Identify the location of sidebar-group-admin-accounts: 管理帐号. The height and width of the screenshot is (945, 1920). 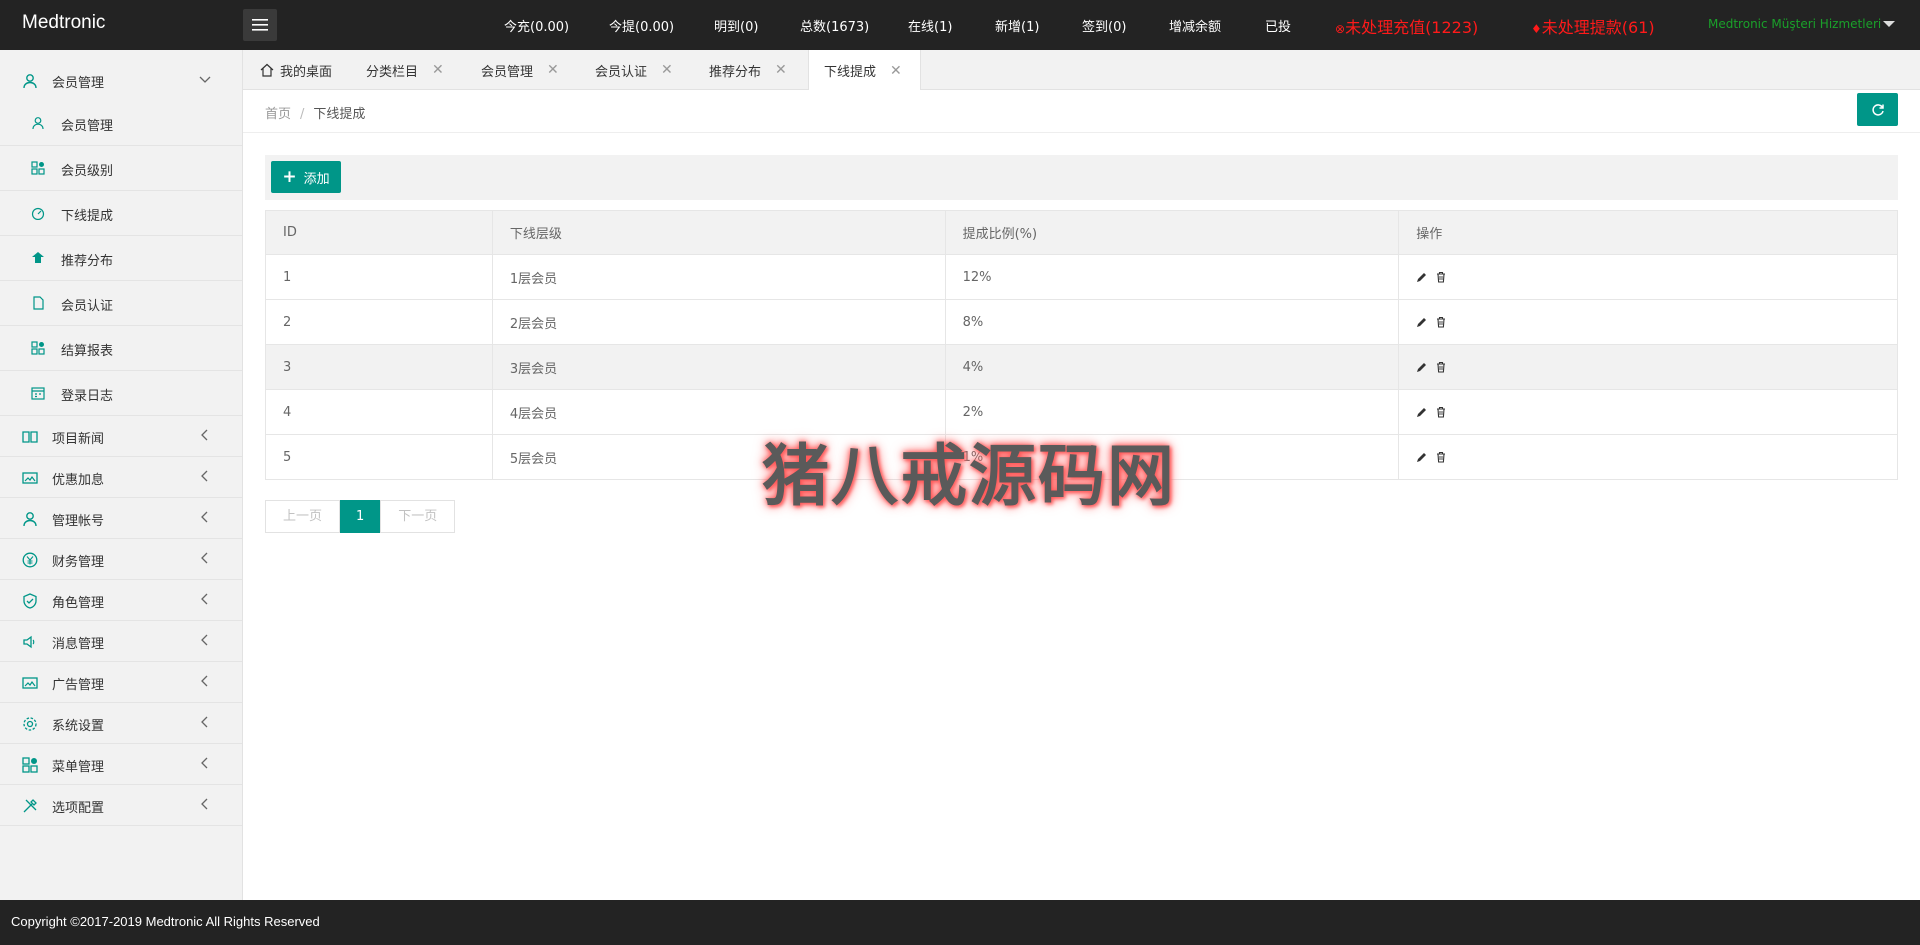
(121, 518).